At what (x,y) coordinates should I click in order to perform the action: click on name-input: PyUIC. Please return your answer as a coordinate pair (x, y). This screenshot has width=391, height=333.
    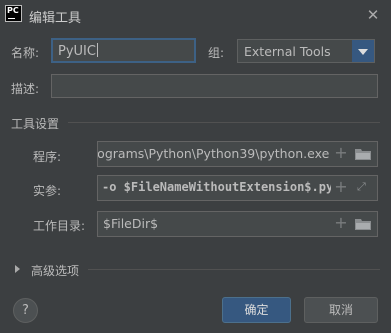
    Looking at the image, I should click on (123, 50).